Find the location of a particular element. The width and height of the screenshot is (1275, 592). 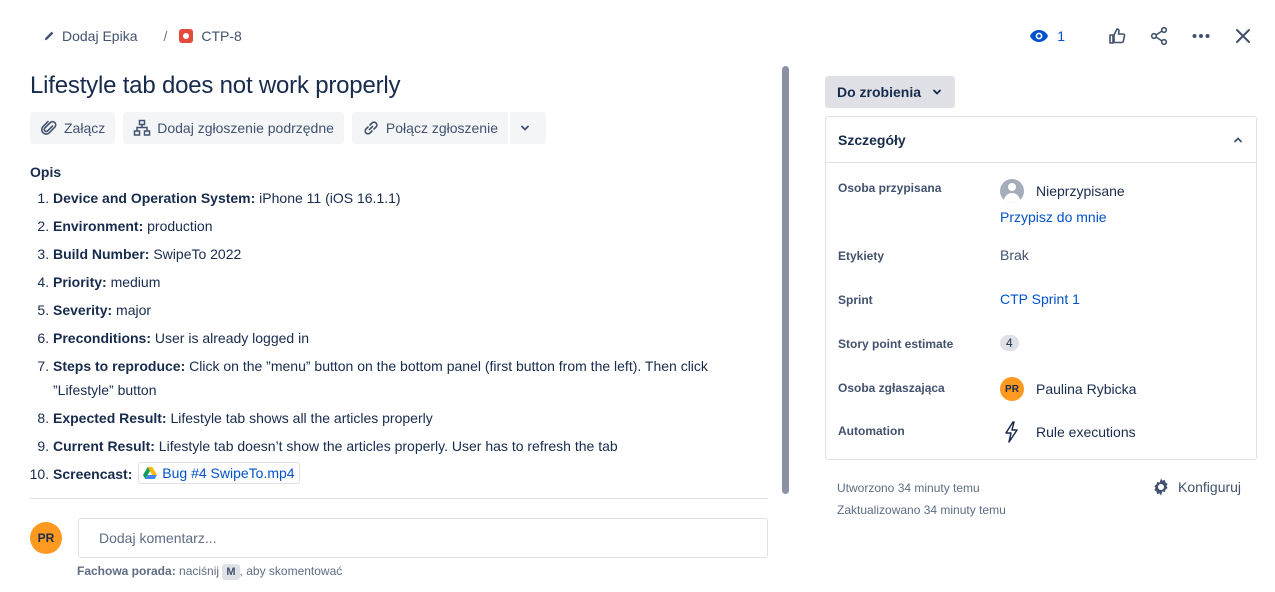

chevron-up-icon is located at coordinates (1238, 139).